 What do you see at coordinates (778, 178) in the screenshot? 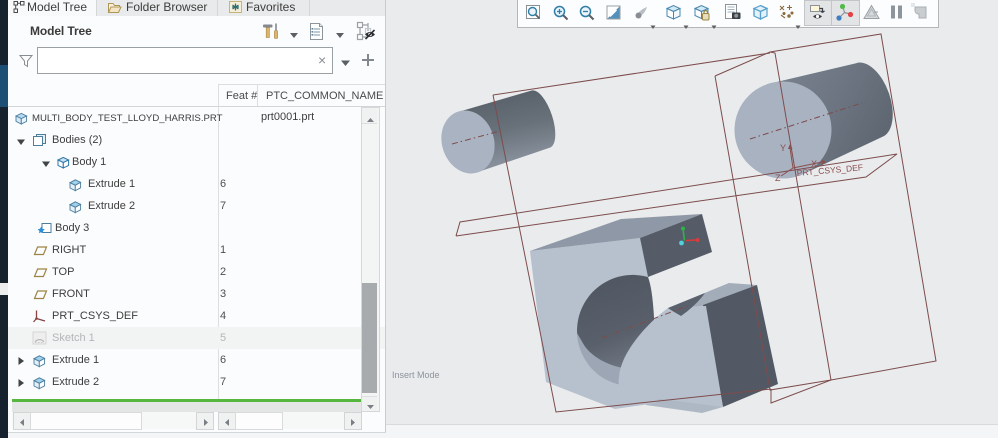
I see `svg-text: Z` at bounding box center [778, 178].